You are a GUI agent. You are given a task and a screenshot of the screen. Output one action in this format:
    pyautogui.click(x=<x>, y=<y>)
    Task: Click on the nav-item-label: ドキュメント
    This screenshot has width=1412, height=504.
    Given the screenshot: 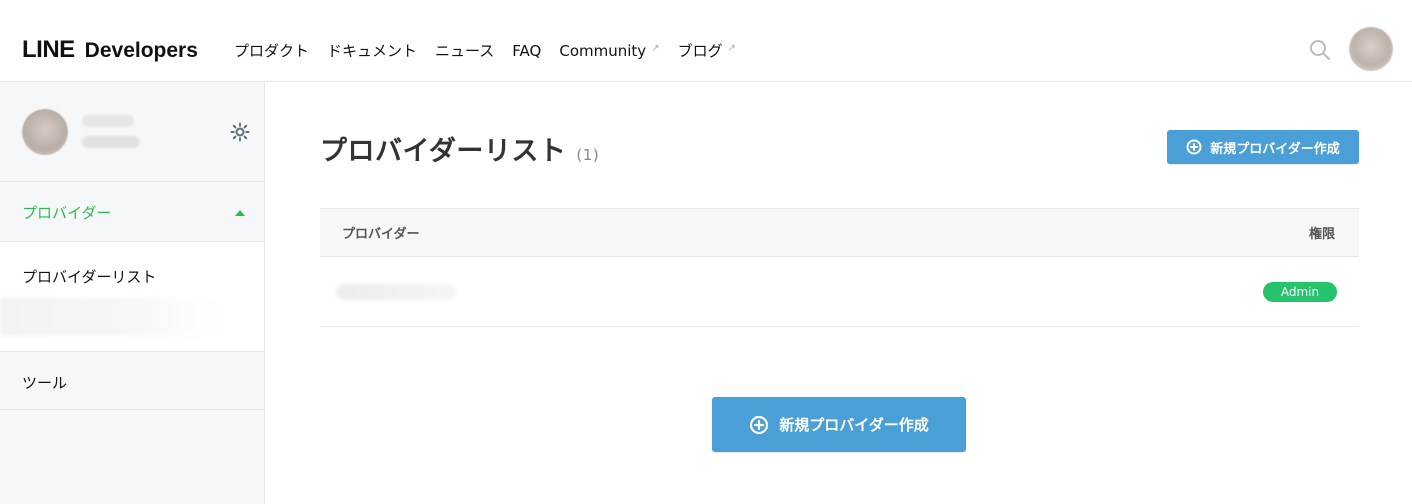 What is the action you would take?
    pyautogui.click(x=372, y=51)
    